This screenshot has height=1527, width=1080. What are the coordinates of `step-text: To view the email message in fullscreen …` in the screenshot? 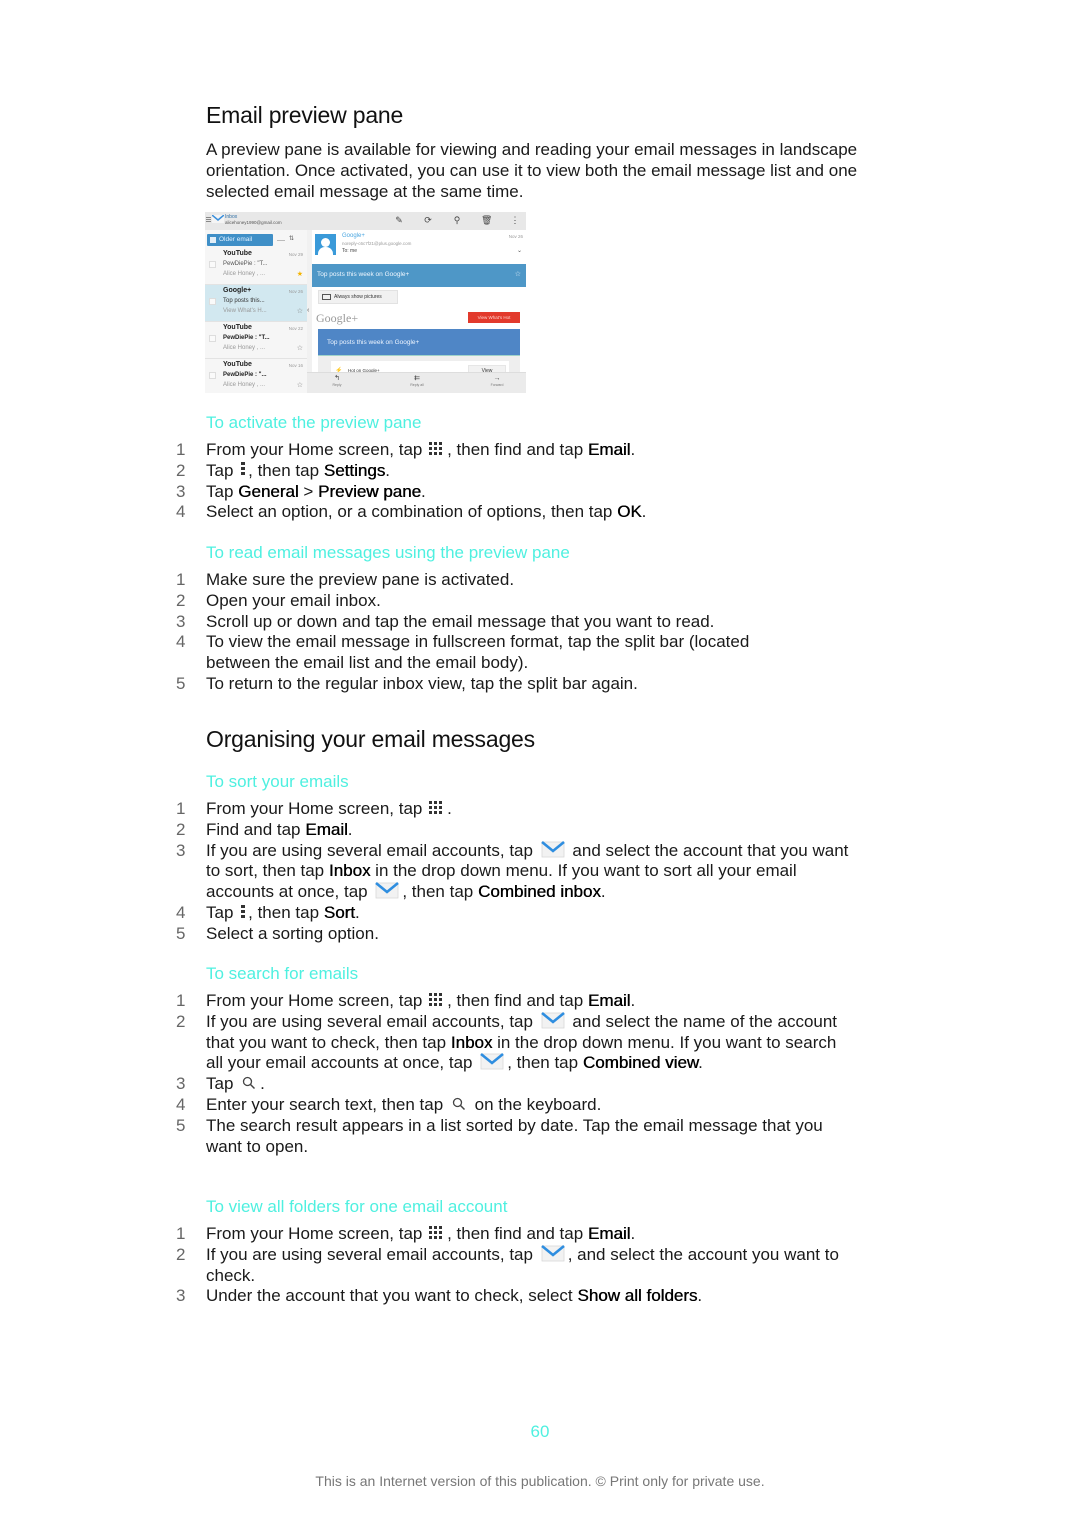 It's located at (478, 652).